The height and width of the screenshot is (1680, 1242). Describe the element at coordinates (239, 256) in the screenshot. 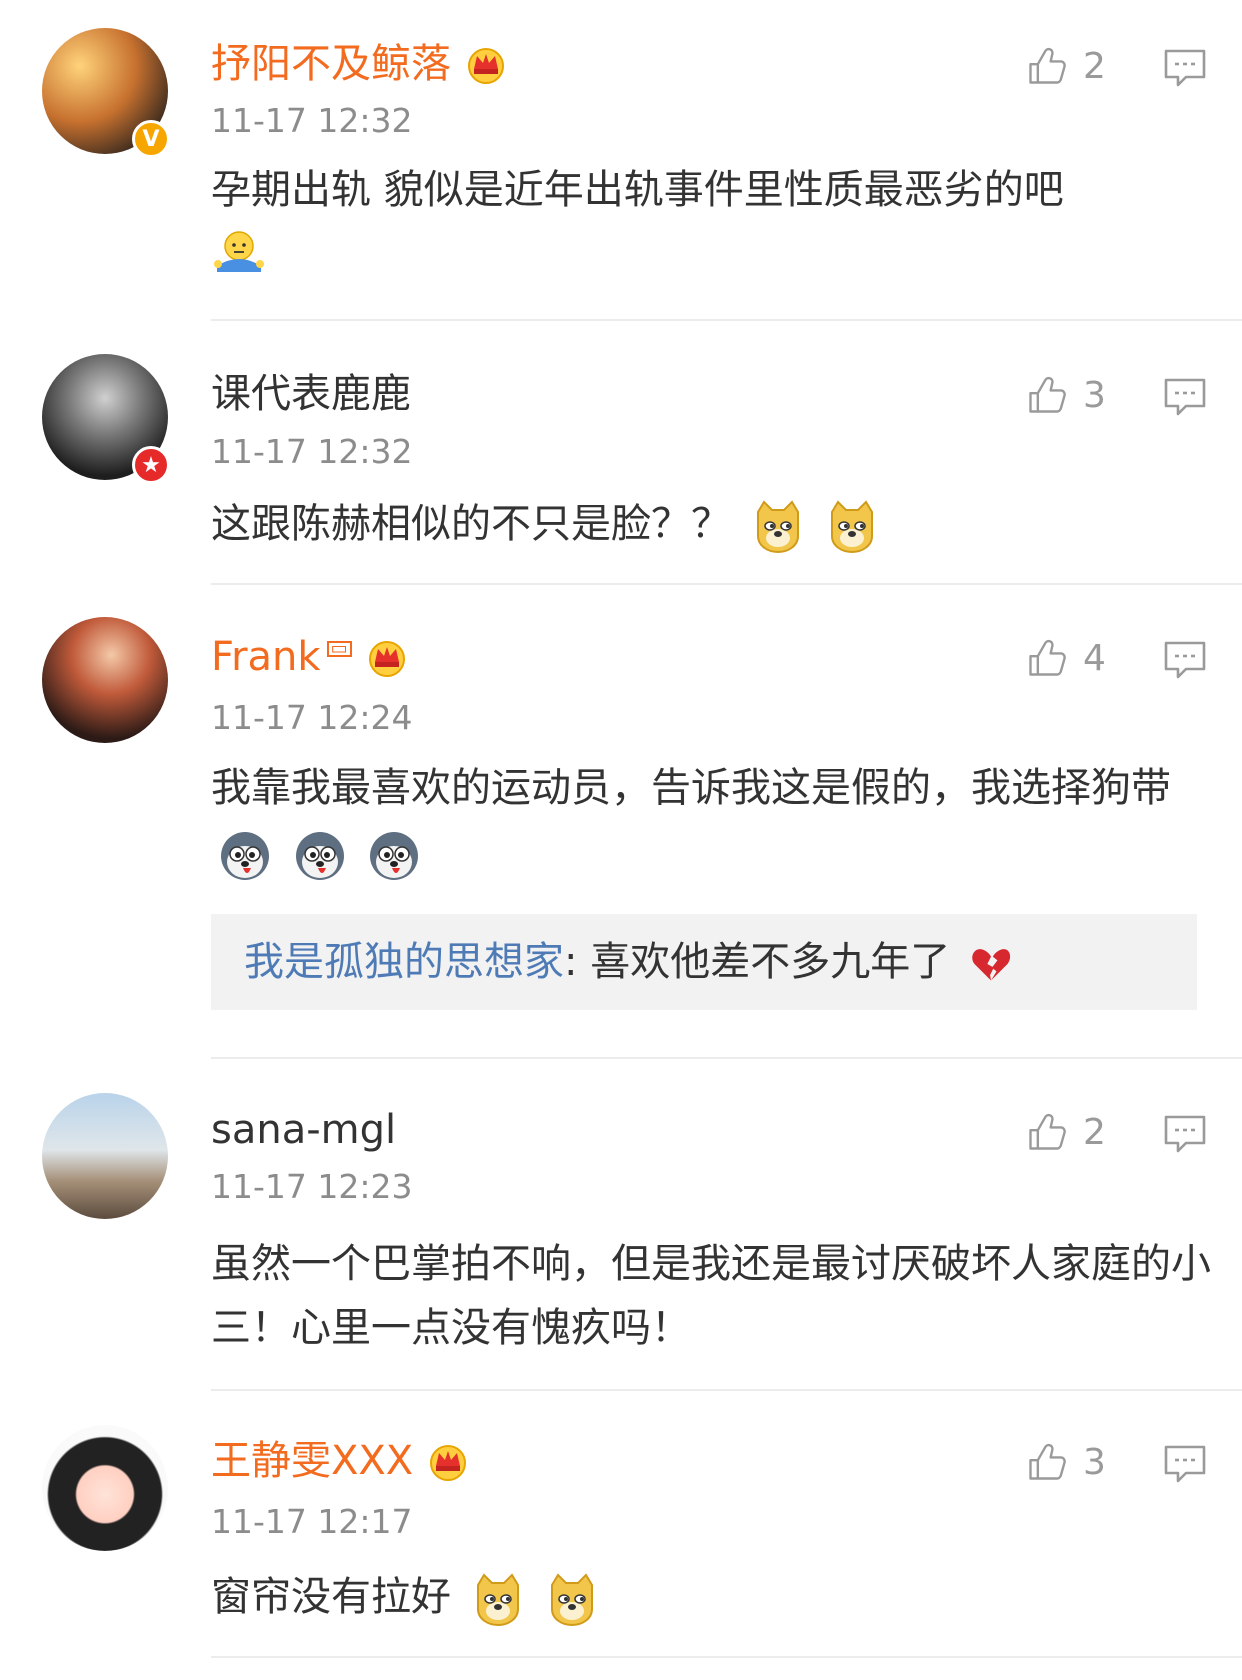

I see `shrug-emoji-icon` at that location.